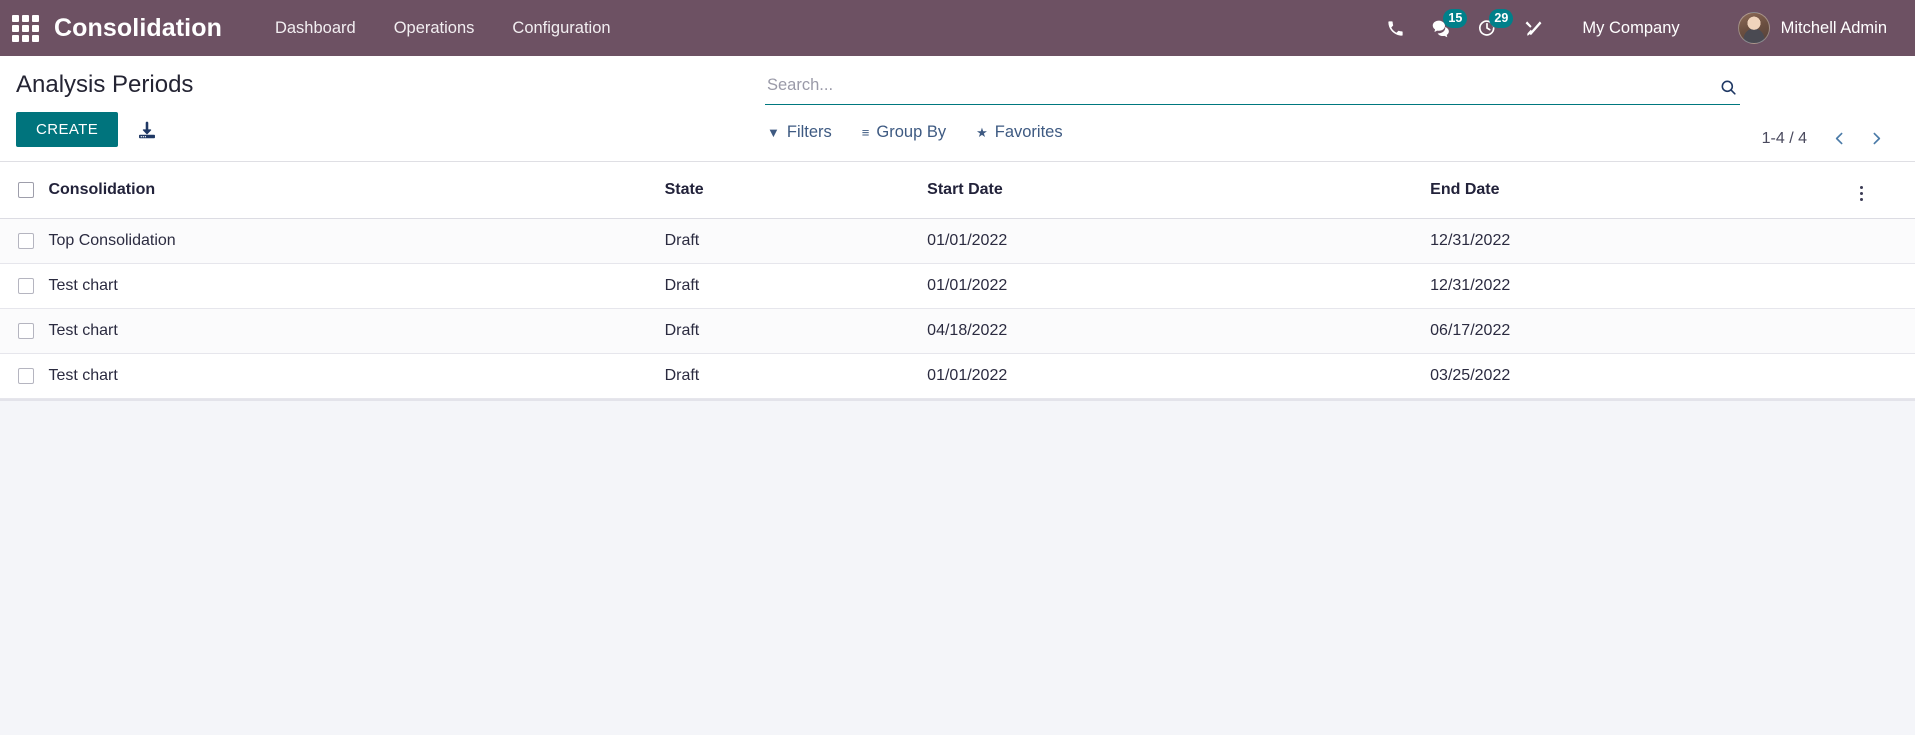 The height and width of the screenshot is (735, 1915). What do you see at coordinates (1443, 28) in the screenshot?
I see `messages-icon: 15` at bounding box center [1443, 28].